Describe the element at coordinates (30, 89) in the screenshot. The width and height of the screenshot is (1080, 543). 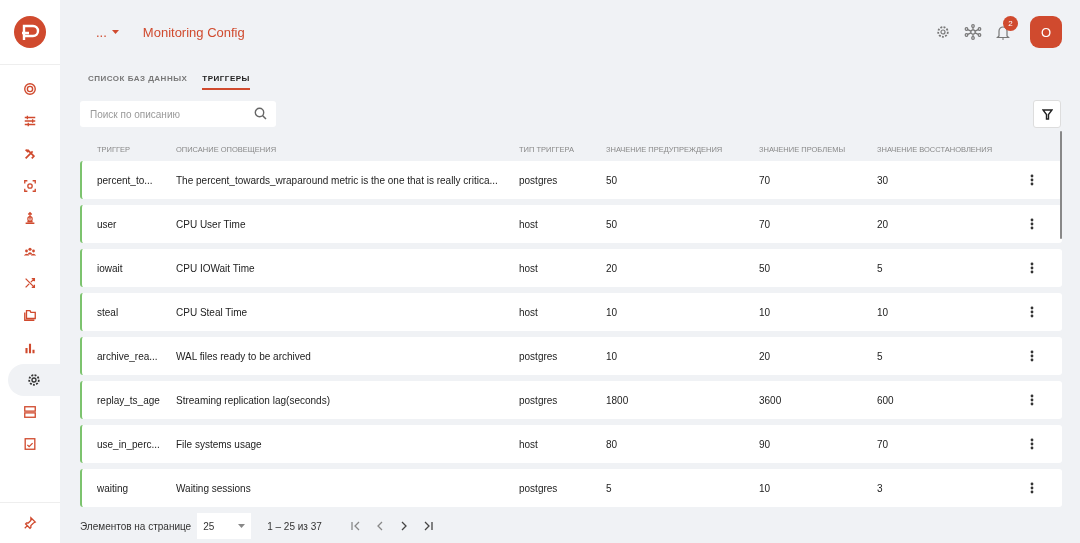
I see `target-icon` at that location.